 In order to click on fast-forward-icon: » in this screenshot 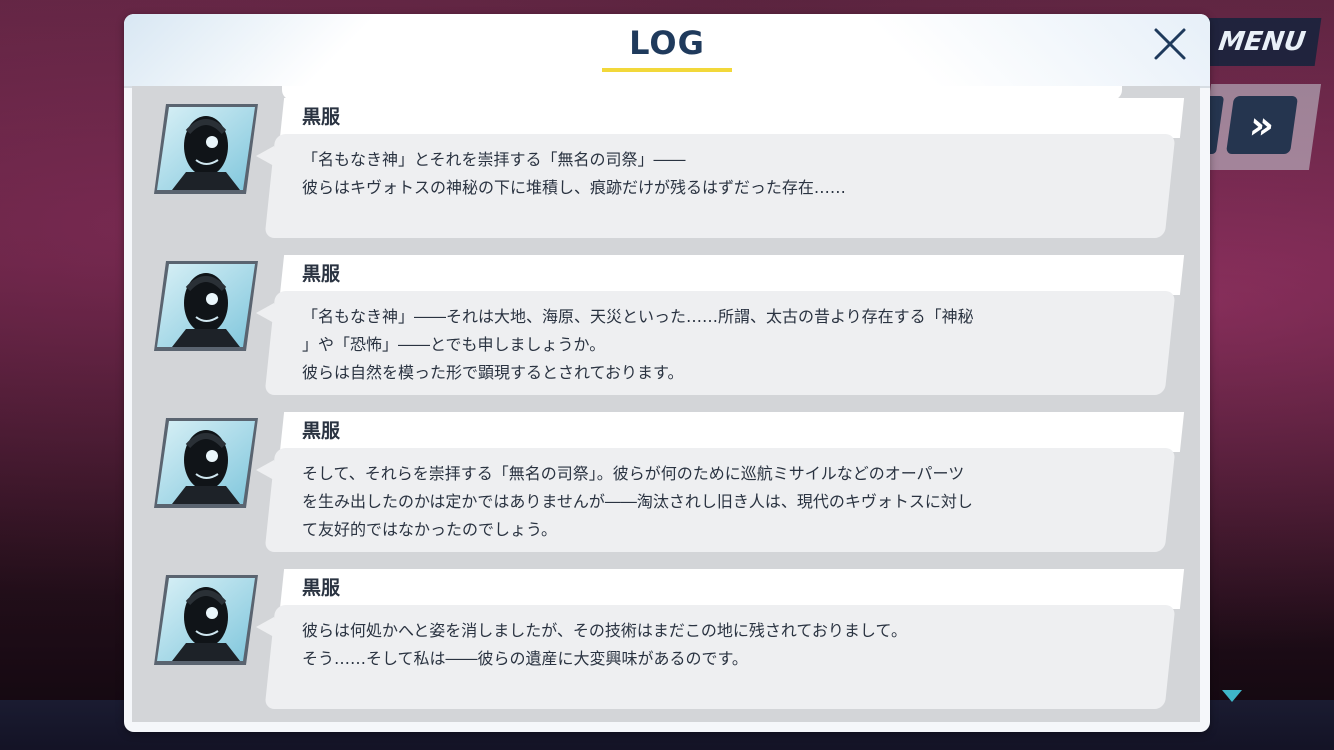, I will do `click(1262, 125)`.